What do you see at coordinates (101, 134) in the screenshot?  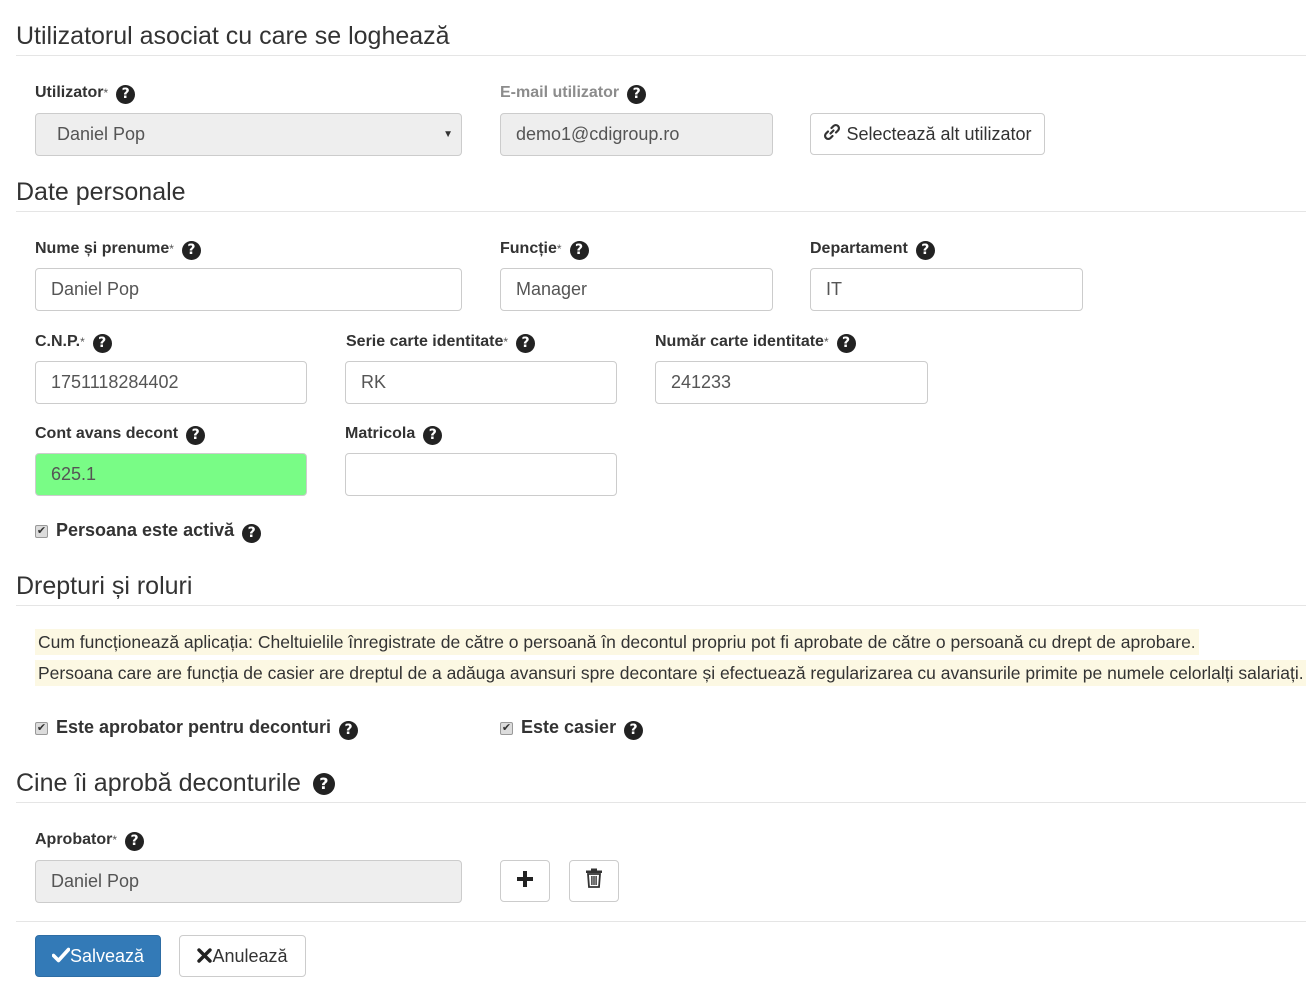 I see `user-select-value: Daniel Pop` at bounding box center [101, 134].